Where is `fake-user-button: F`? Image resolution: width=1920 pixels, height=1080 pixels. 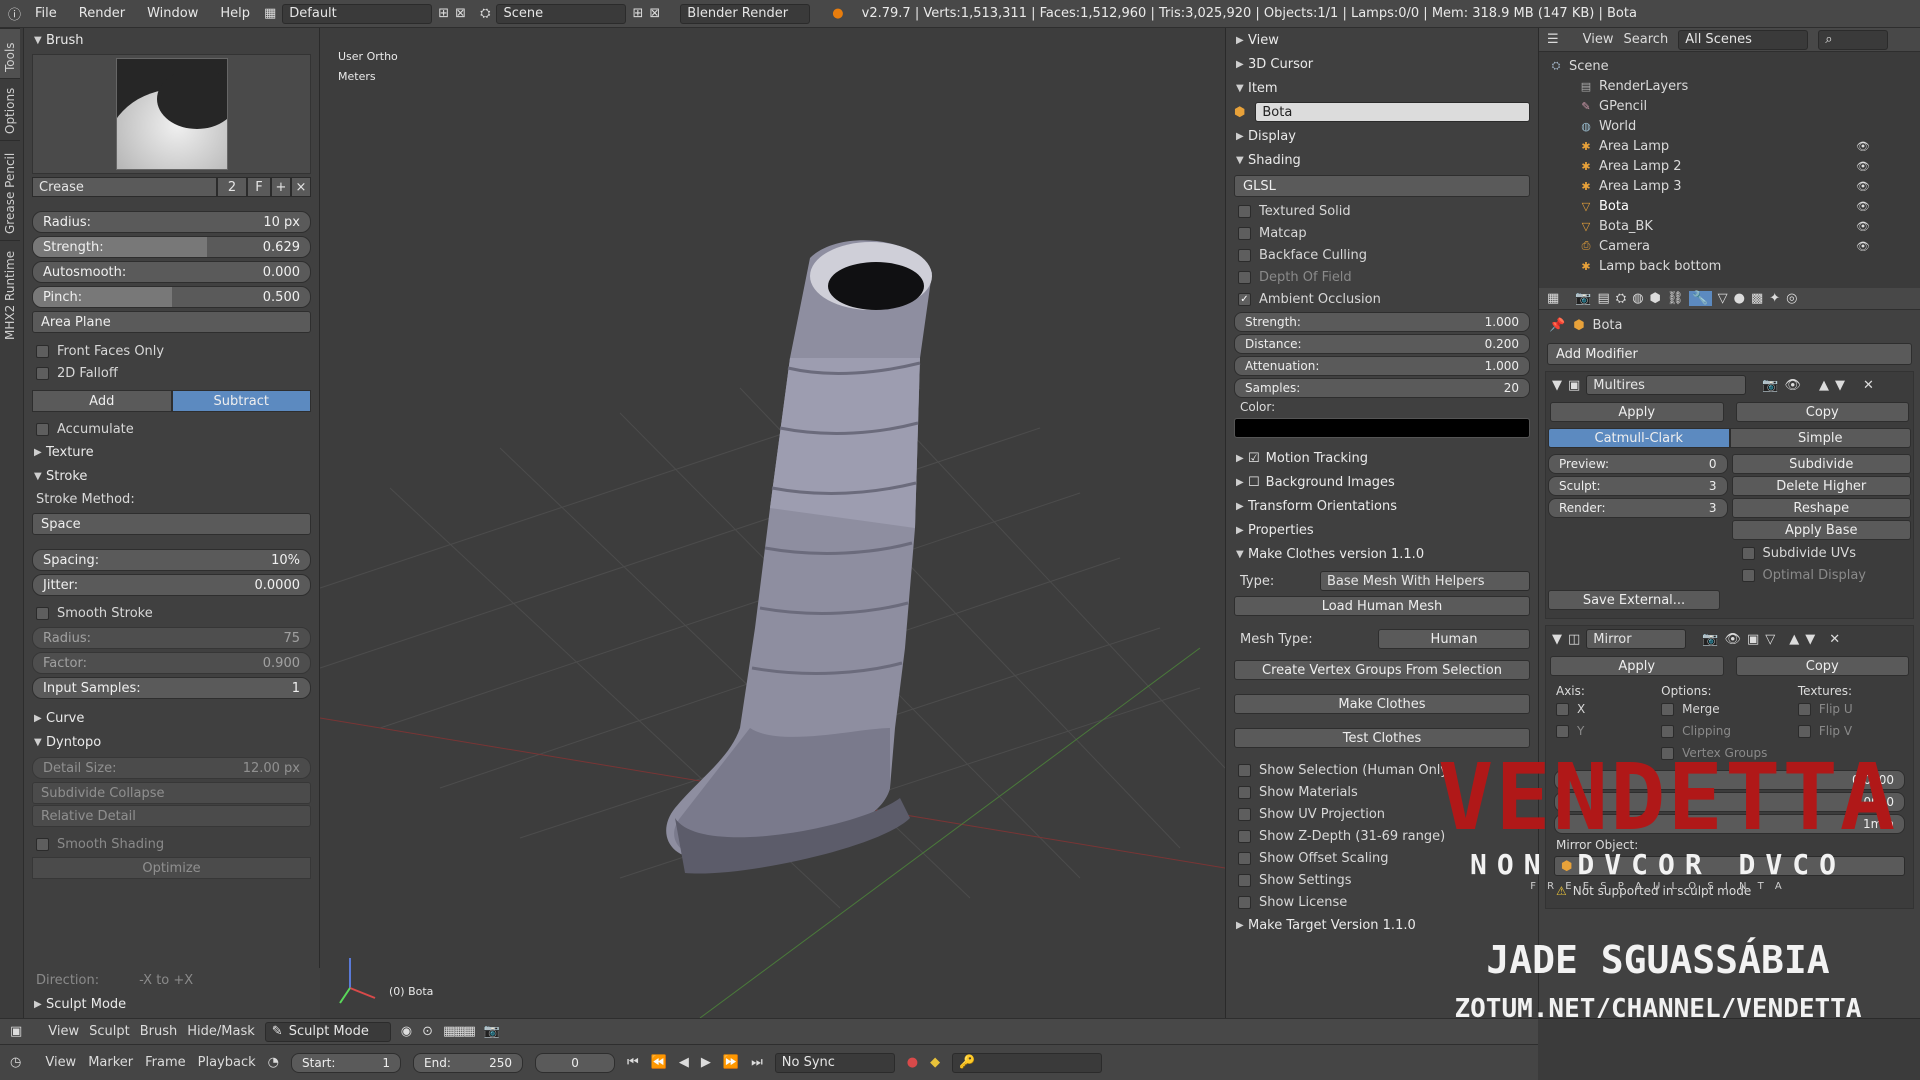
fake-user-button: F is located at coordinates (259, 187).